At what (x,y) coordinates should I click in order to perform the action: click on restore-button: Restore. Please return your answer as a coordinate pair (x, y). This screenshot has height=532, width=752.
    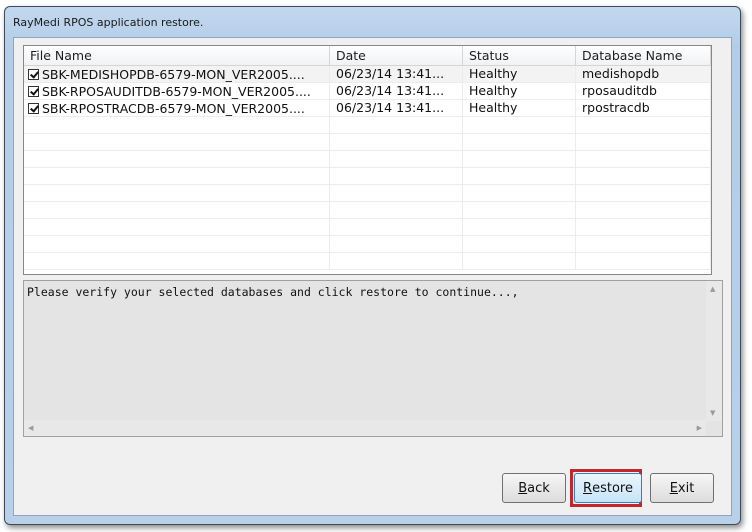
    Looking at the image, I should click on (608, 488).